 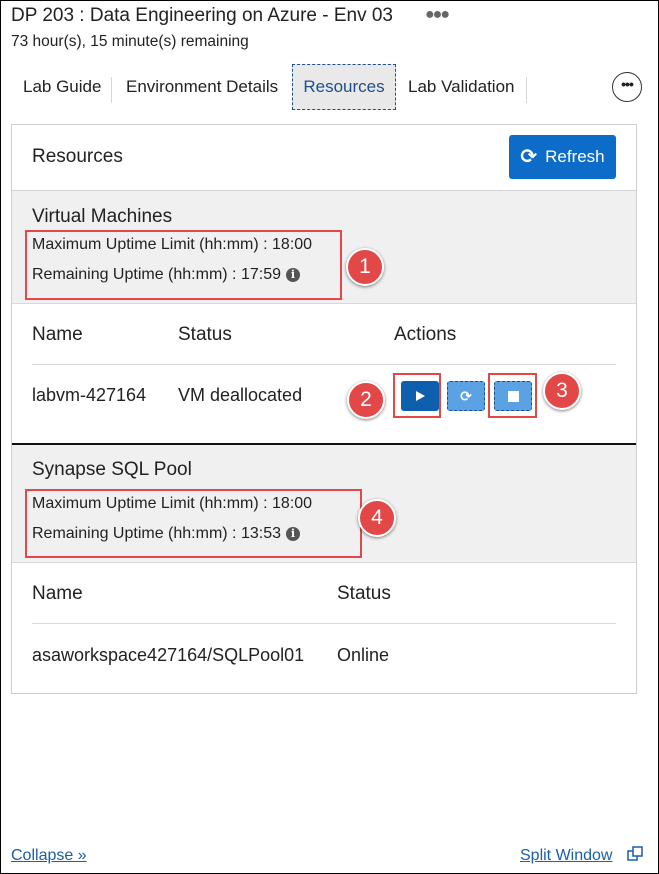 I want to click on vm-col-status: Status, so click(x=205, y=334).